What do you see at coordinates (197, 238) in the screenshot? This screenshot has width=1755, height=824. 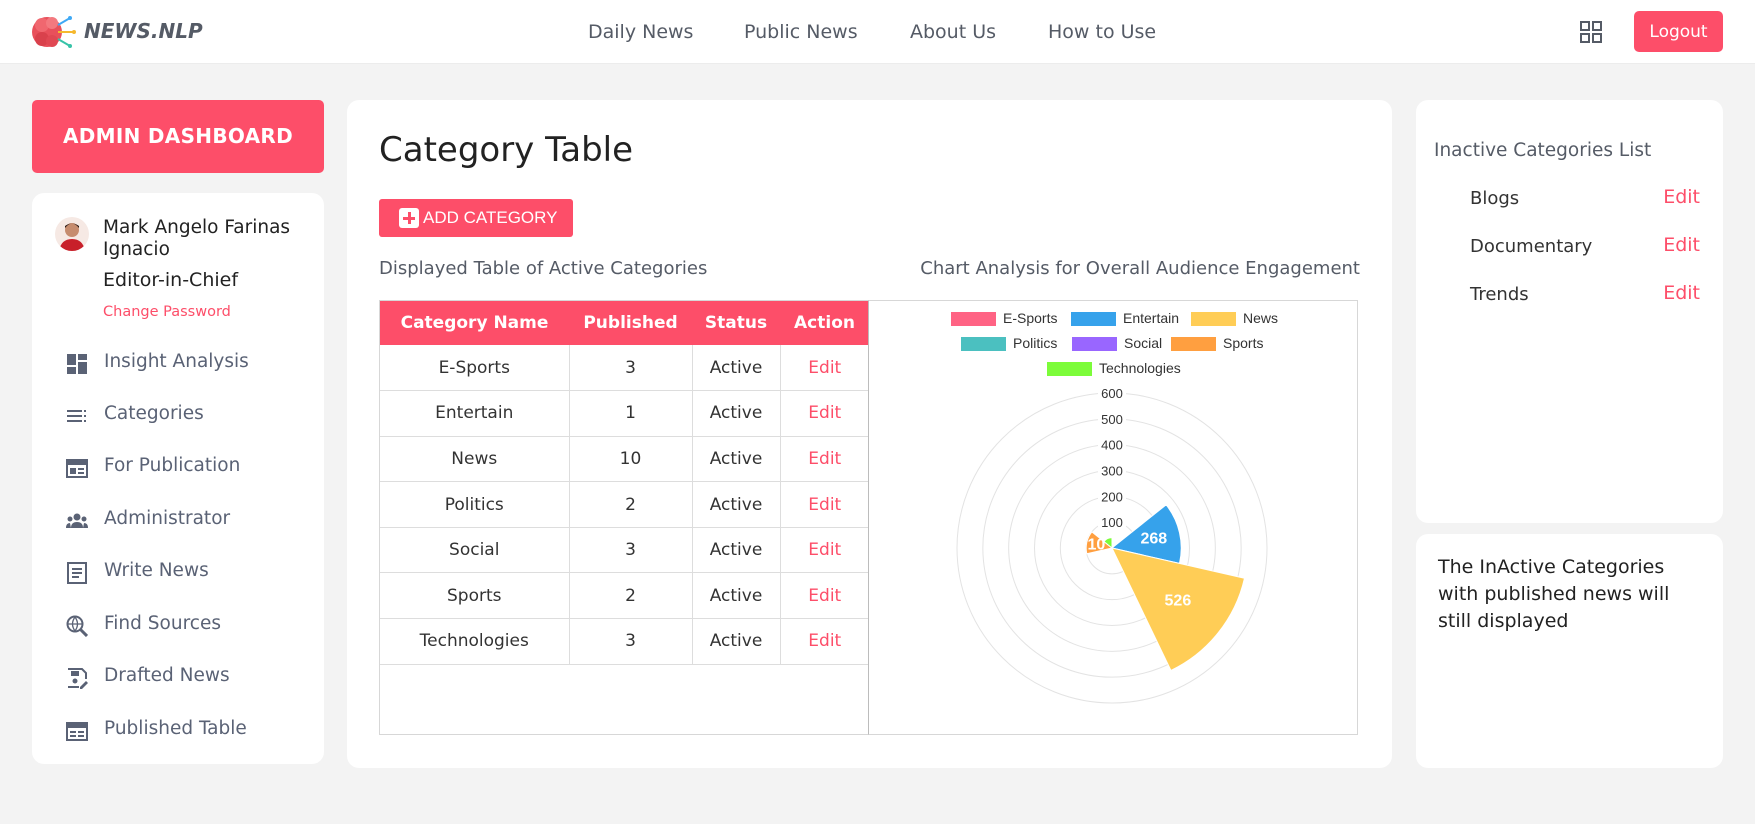 I see `user-name: Mark Angelo Farinas Ignacio` at bounding box center [197, 238].